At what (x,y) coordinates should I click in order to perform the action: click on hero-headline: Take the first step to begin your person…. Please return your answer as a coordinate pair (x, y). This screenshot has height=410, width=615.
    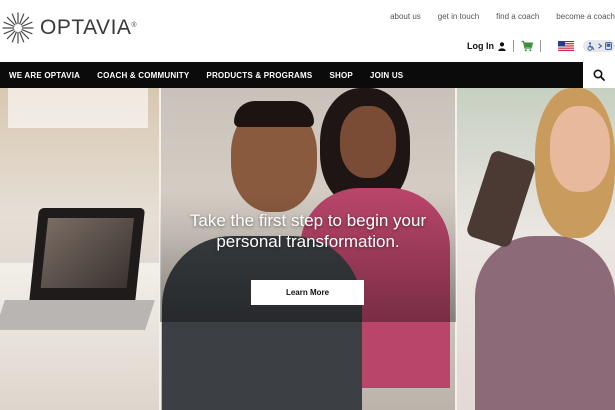
    Looking at the image, I should click on (308, 231).